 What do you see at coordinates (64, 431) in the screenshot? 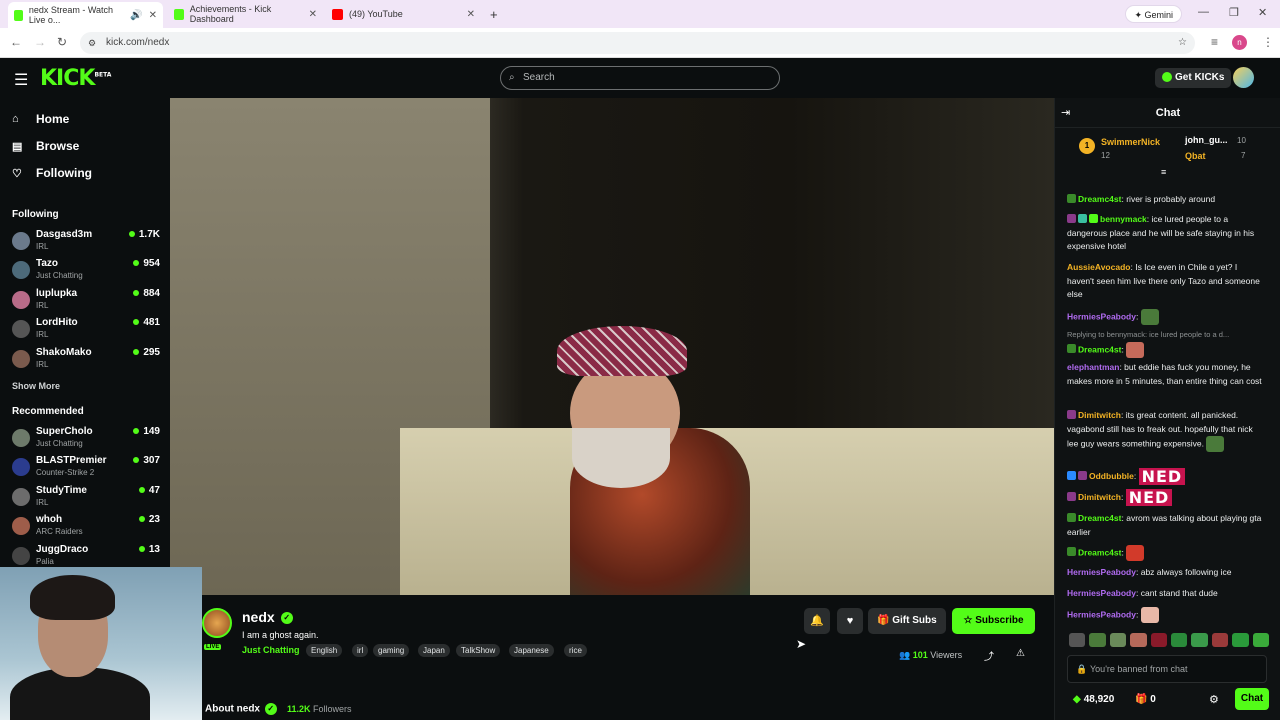
I see `channel-name: SuperCholo` at bounding box center [64, 431].